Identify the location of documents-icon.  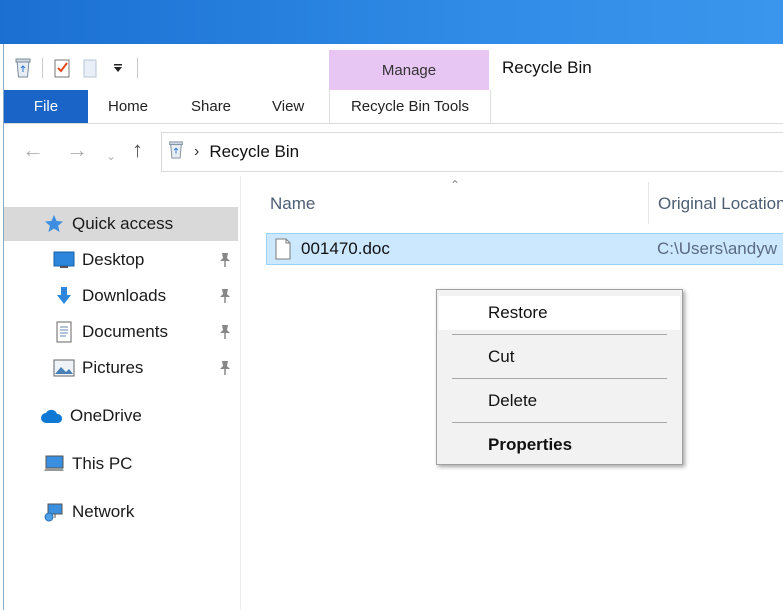
(64, 332).